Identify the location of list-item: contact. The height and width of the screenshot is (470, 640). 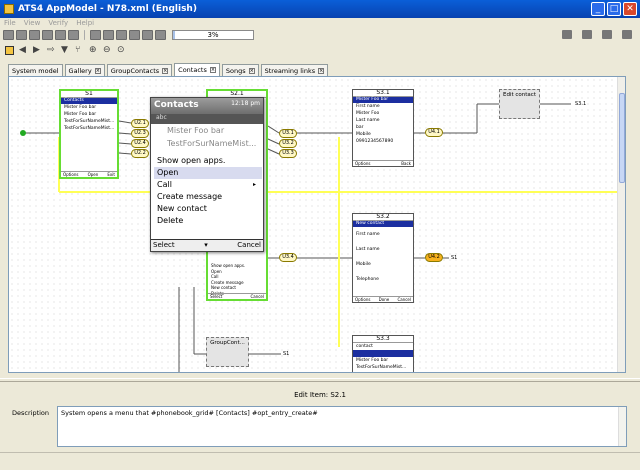
(364, 346).